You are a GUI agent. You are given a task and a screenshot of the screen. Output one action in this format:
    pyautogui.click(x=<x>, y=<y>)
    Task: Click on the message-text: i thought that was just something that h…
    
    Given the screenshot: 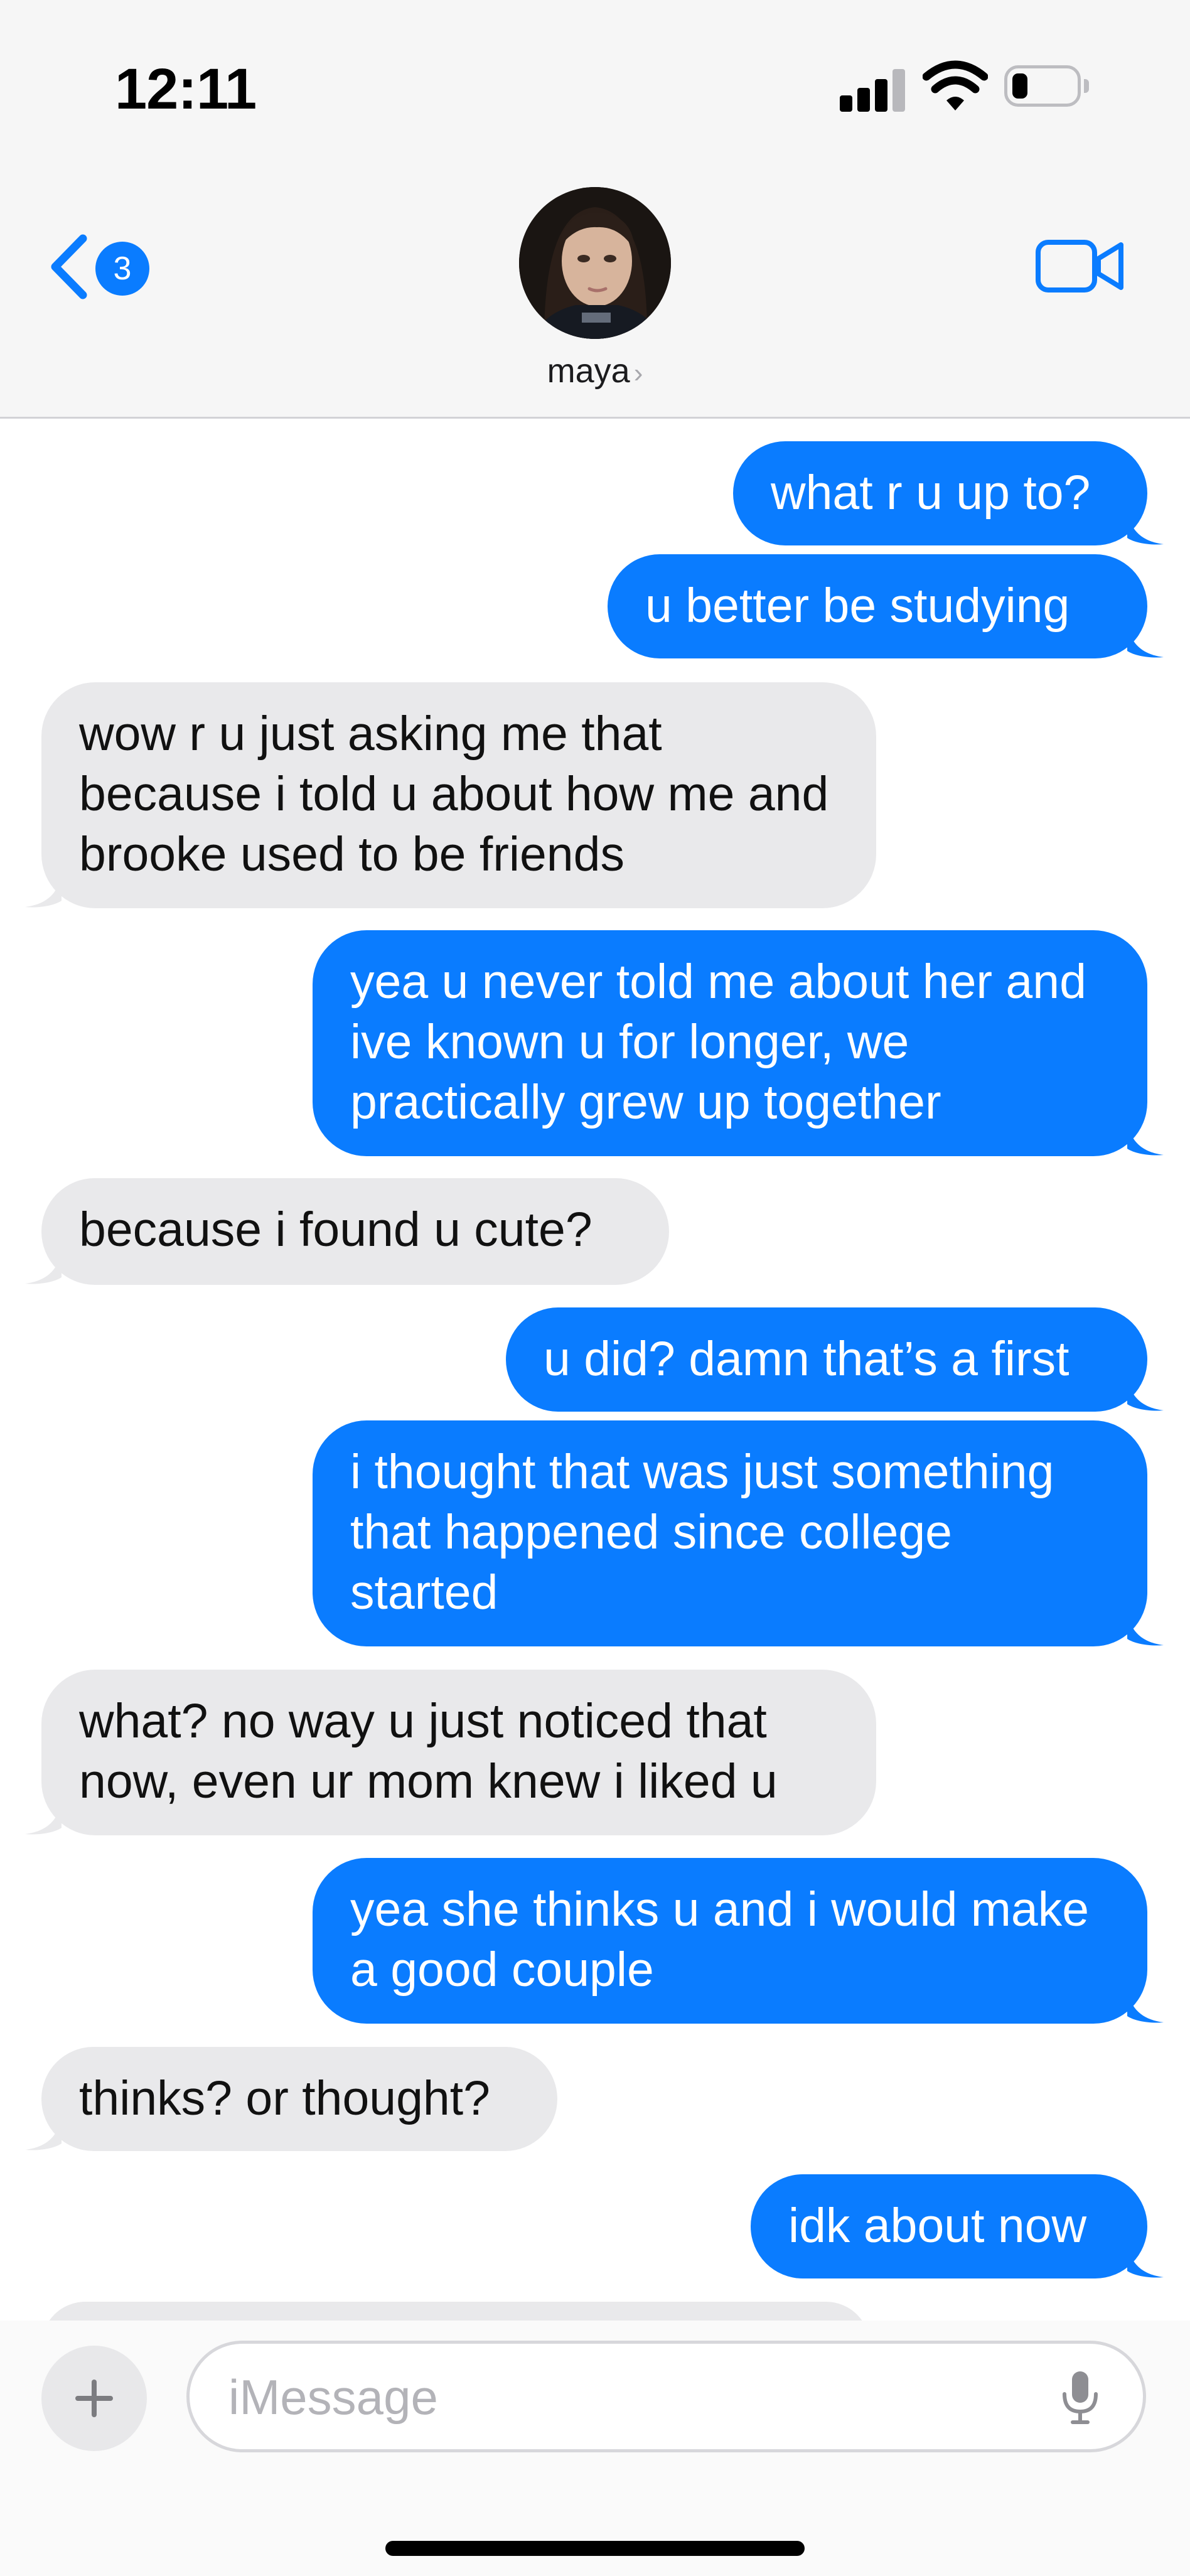 What is the action you would take?
    pyautogui.click(x=702, y=1532)
    